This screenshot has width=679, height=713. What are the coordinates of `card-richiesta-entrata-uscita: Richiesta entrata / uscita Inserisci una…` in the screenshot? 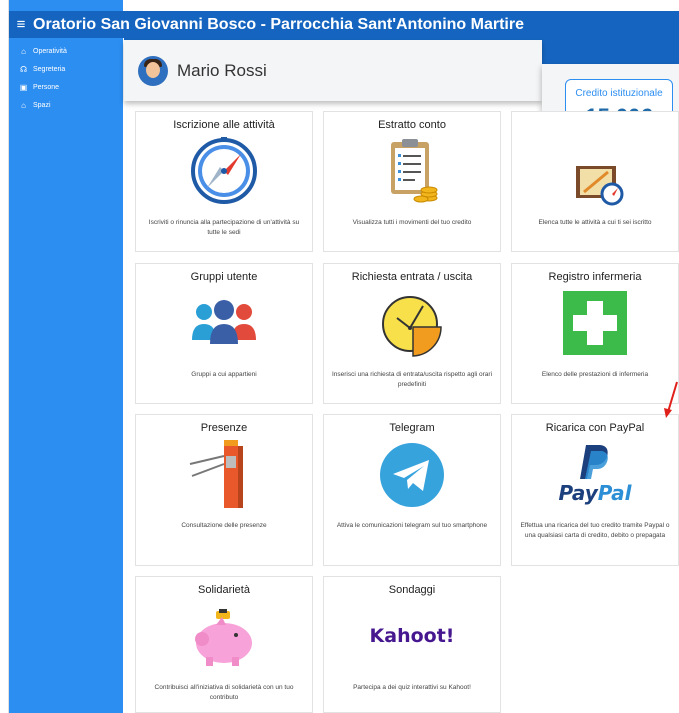 It's located at (412, 333).